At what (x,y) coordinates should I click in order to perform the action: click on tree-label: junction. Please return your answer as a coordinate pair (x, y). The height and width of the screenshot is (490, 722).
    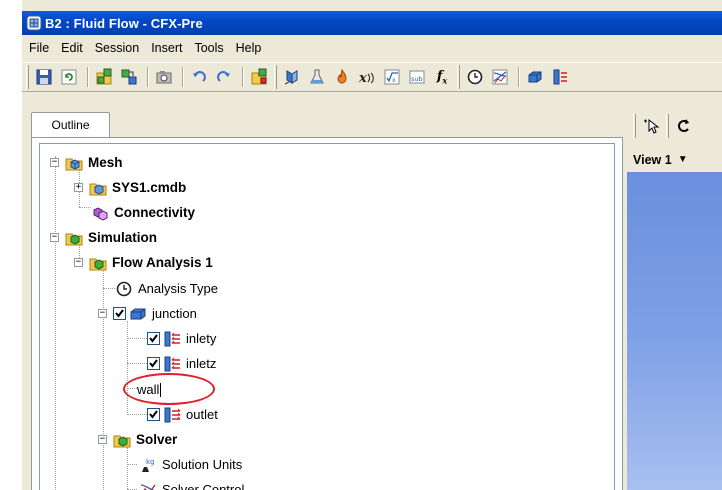
    Looking at the image, I should click on (174, 313).